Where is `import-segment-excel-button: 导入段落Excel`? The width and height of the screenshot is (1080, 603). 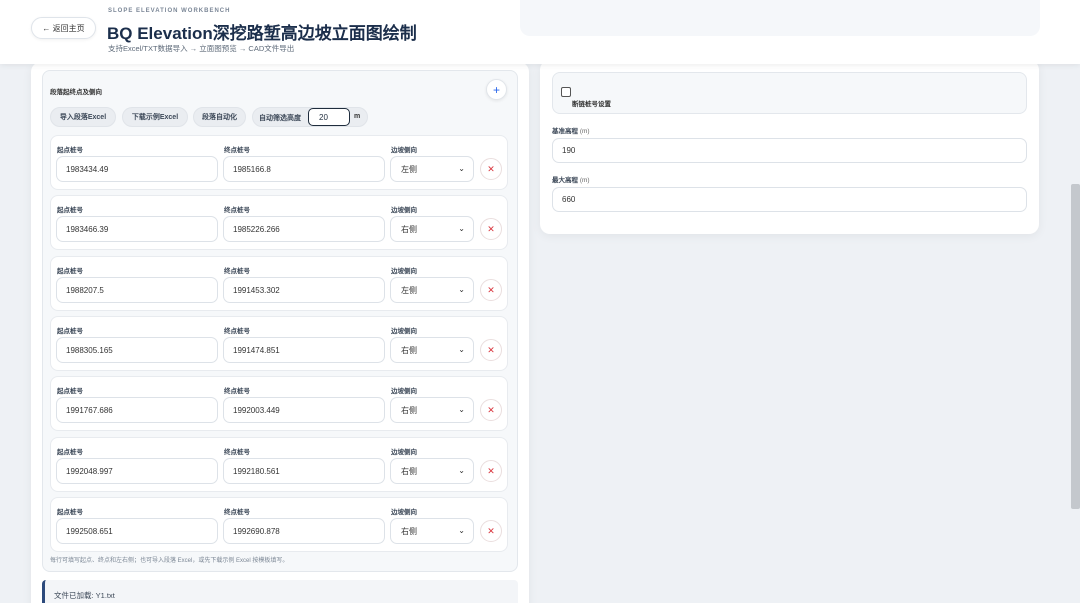 import-segment-excel-button: 导入段落Excel is located at coordinates (83, 117).